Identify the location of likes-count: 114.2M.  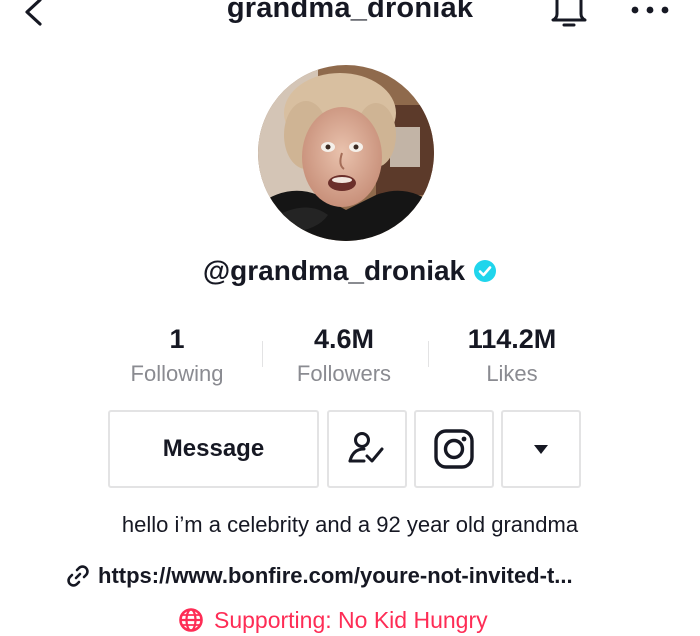
(512, 339).